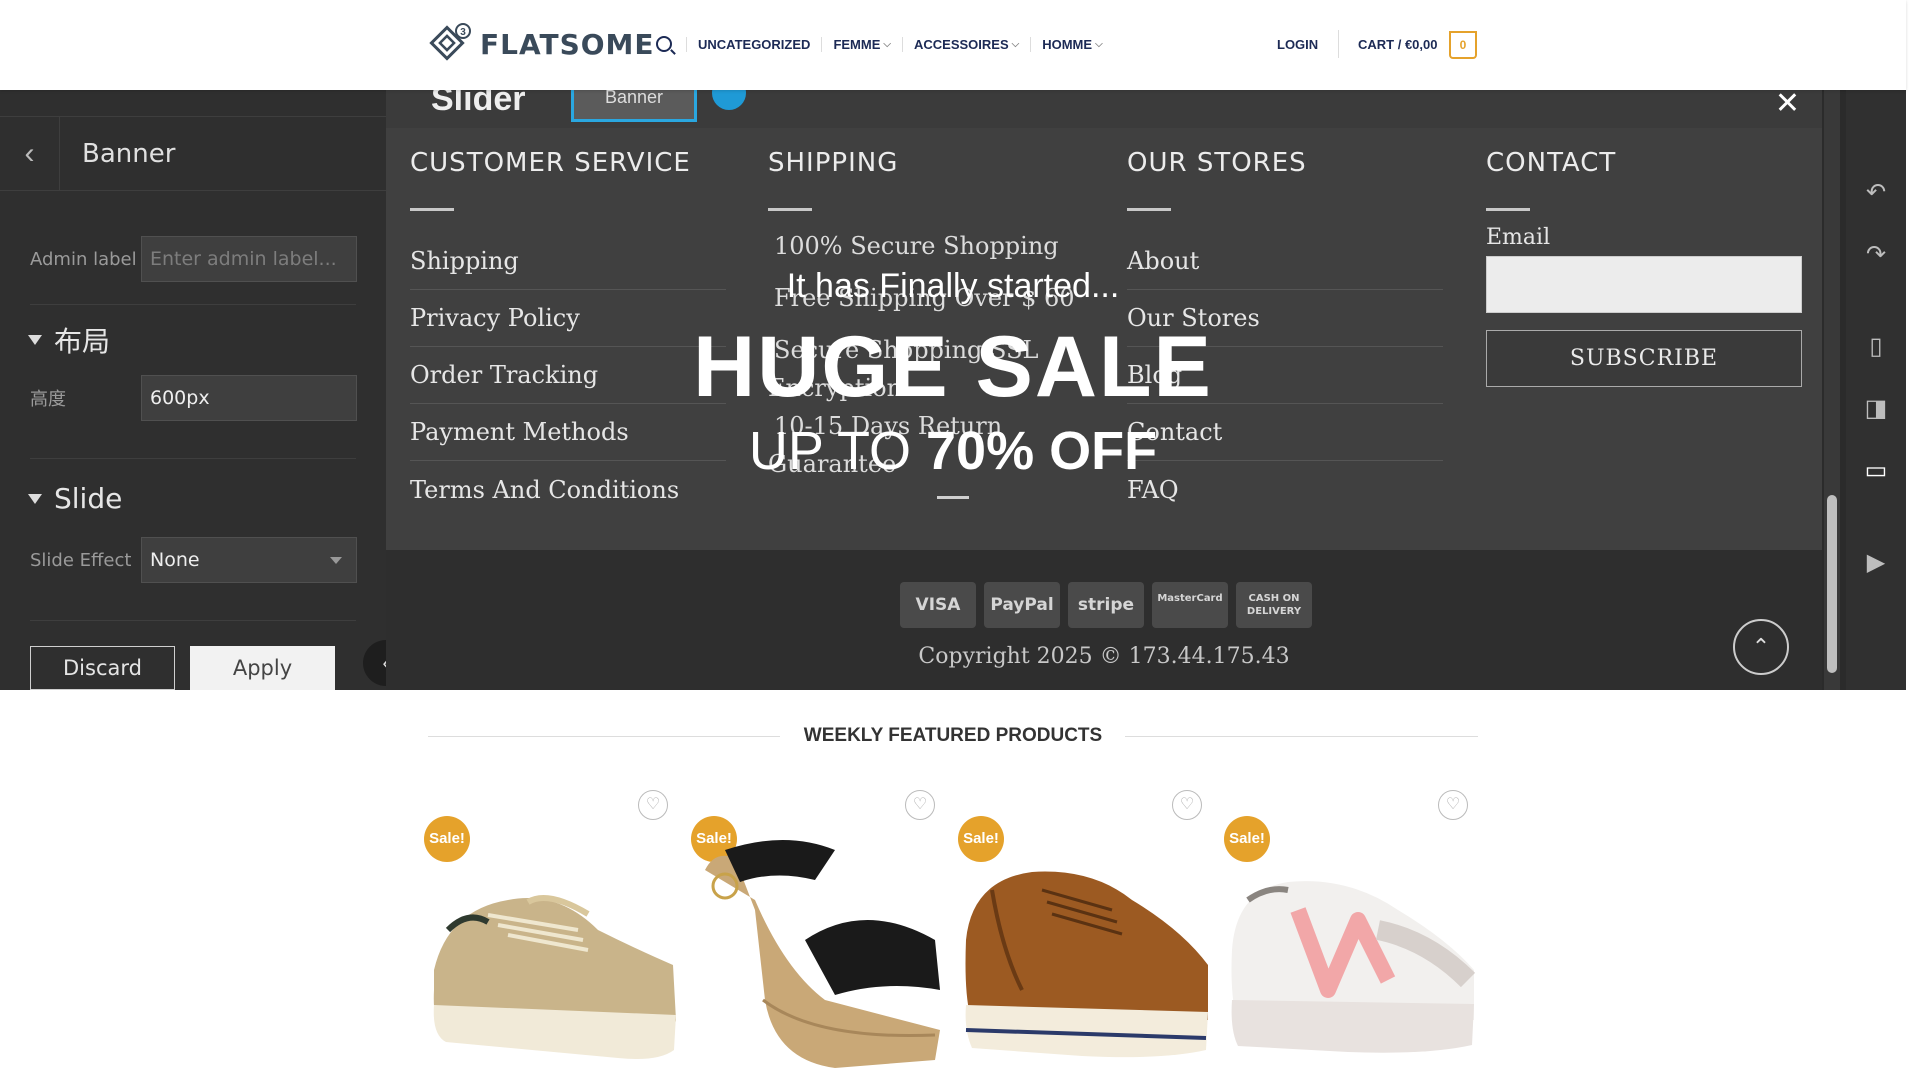 The image size is (1920, 1080). What do you see at coordinates (193, 620) in the screenshot?
I see `divider` at bounding box center [193, 620].